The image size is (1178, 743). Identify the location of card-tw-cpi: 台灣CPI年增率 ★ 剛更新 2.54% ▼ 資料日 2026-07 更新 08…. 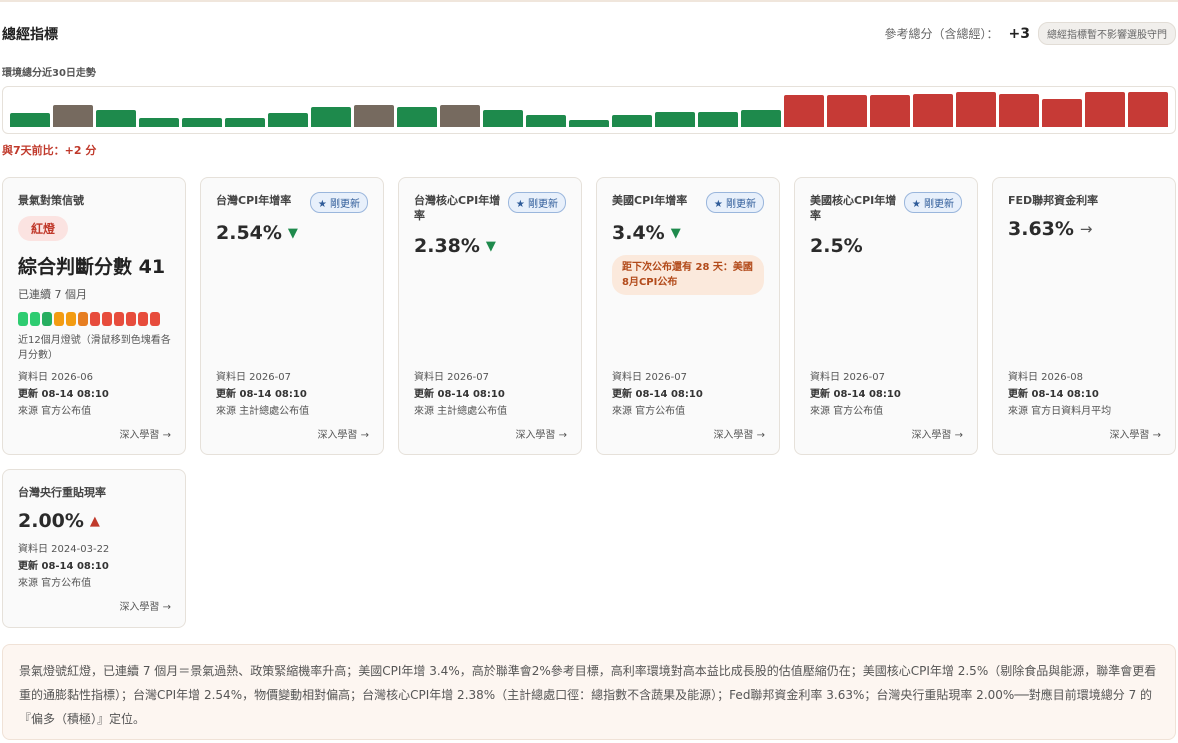
(292, 316).